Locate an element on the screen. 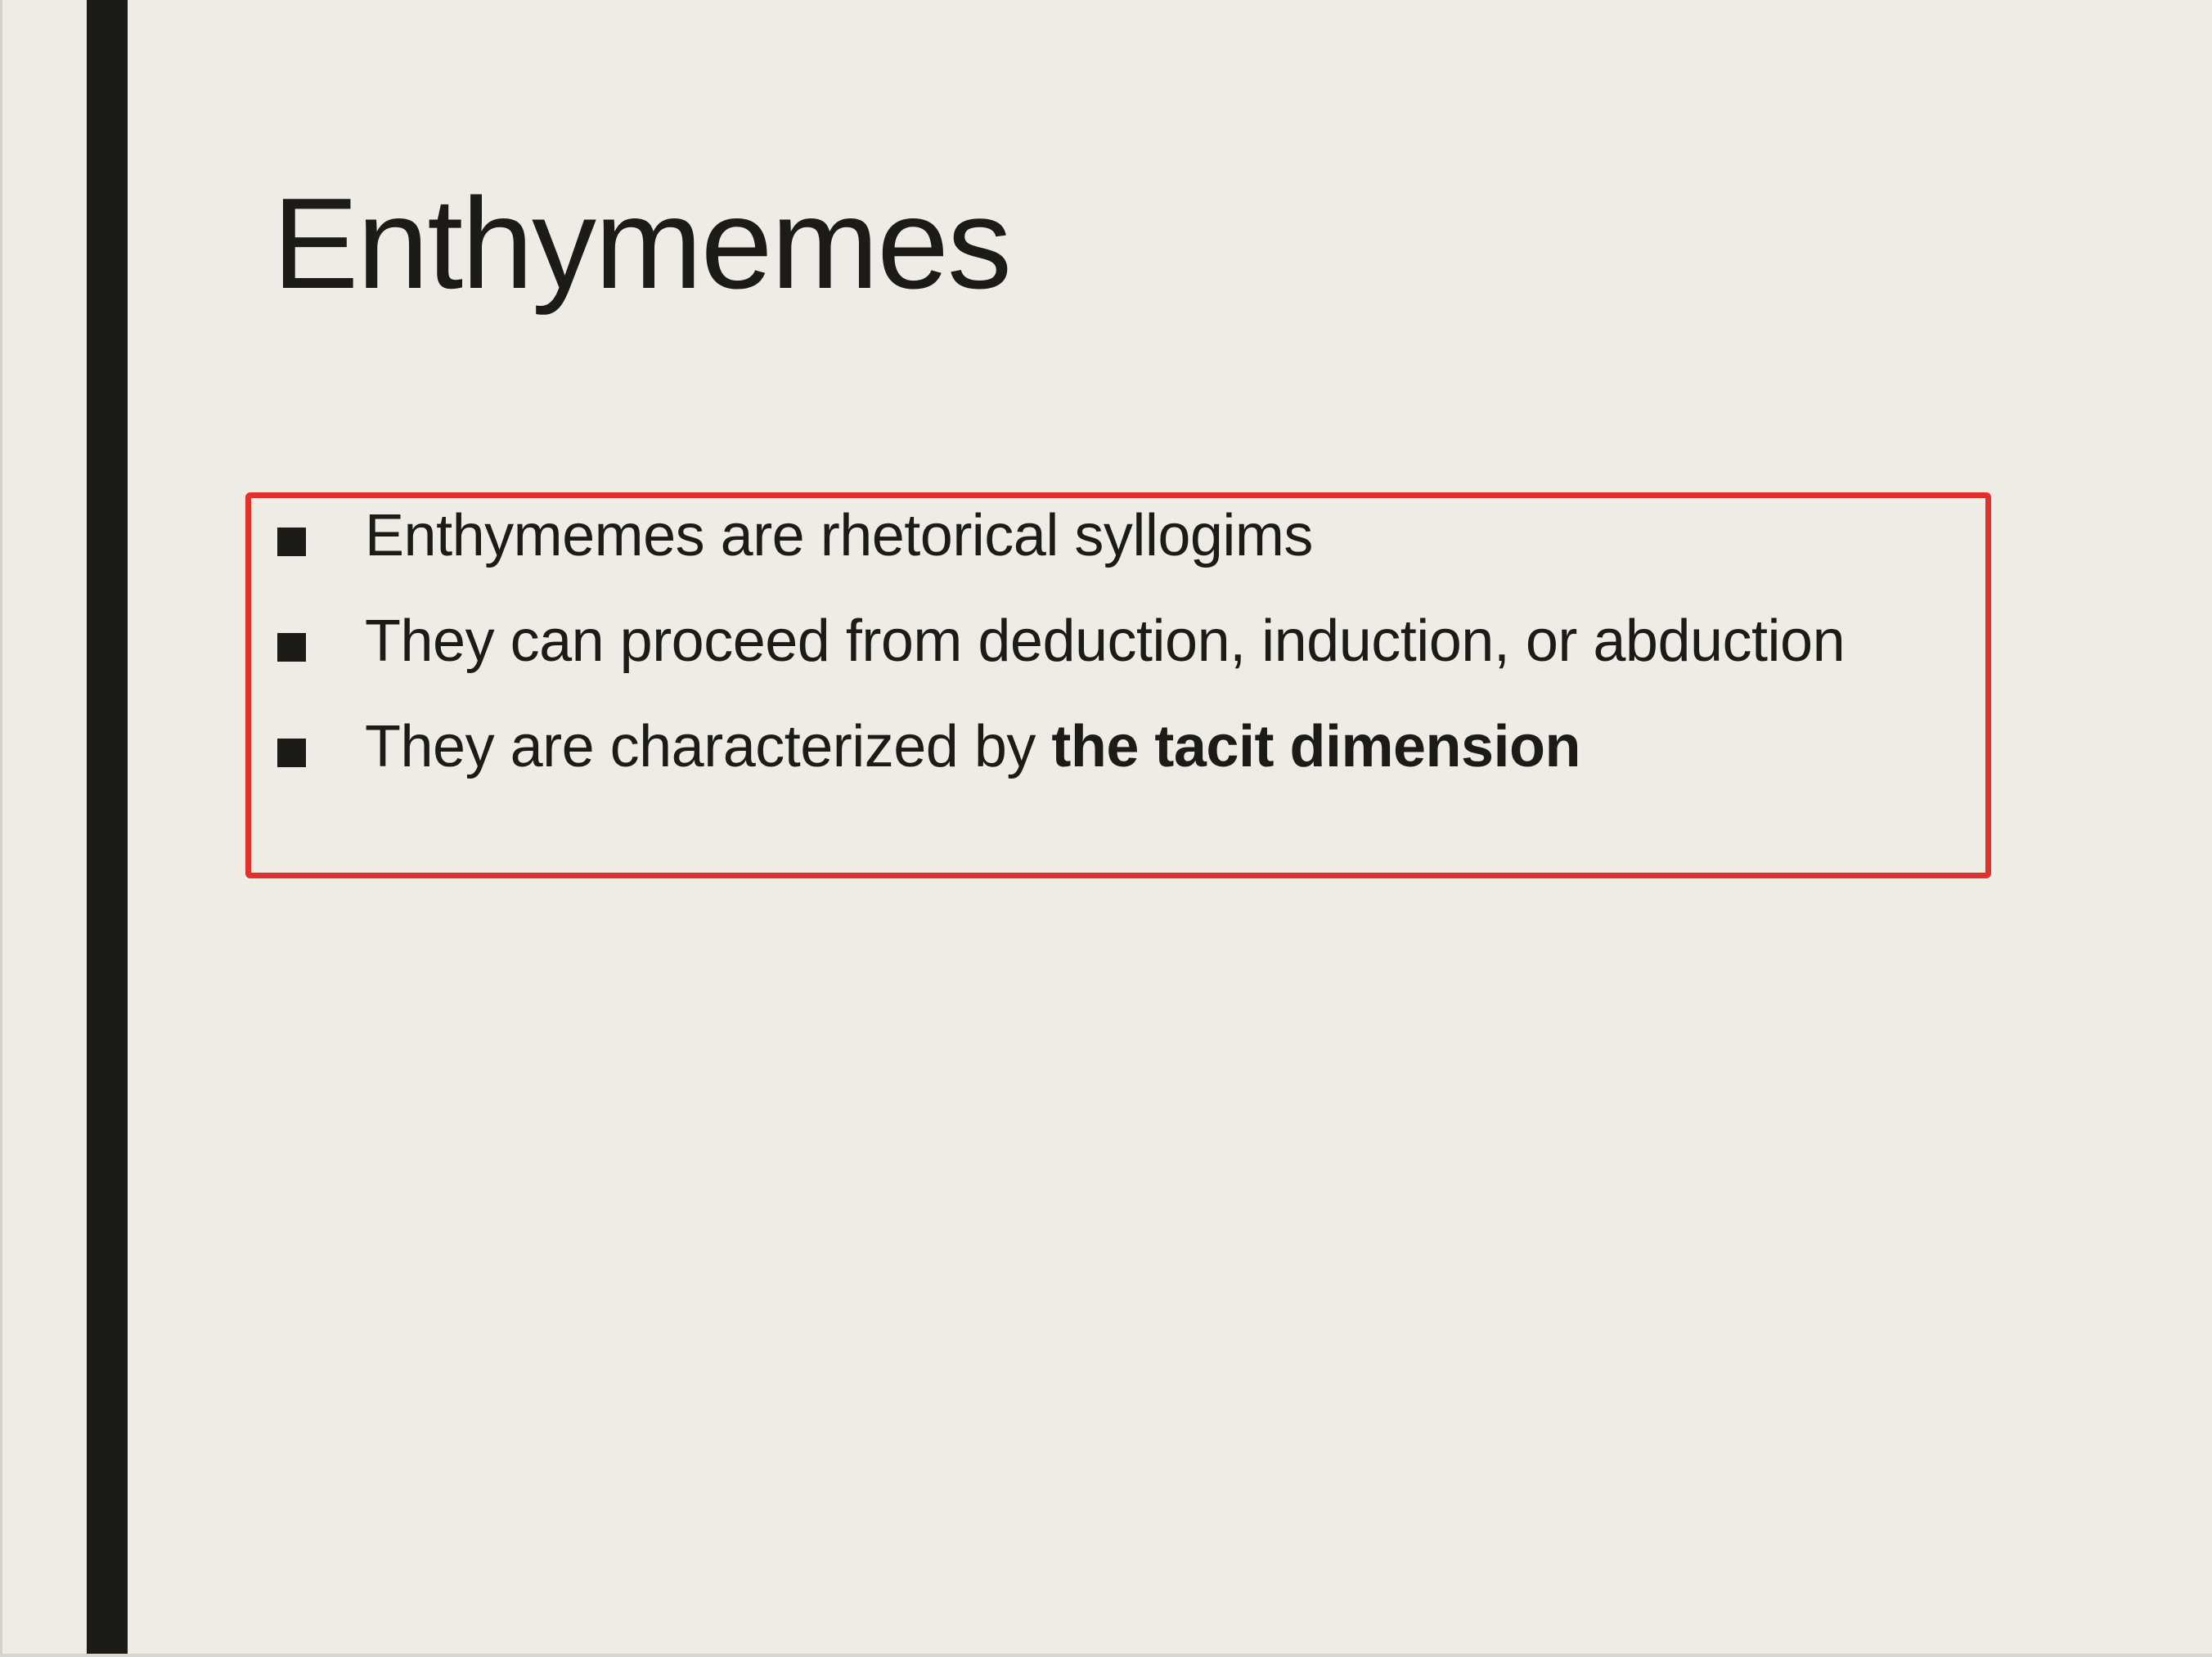 This screenshot has height=1657, width=2212. slide-bottom-edge is located at coordinates (1106, 1655).